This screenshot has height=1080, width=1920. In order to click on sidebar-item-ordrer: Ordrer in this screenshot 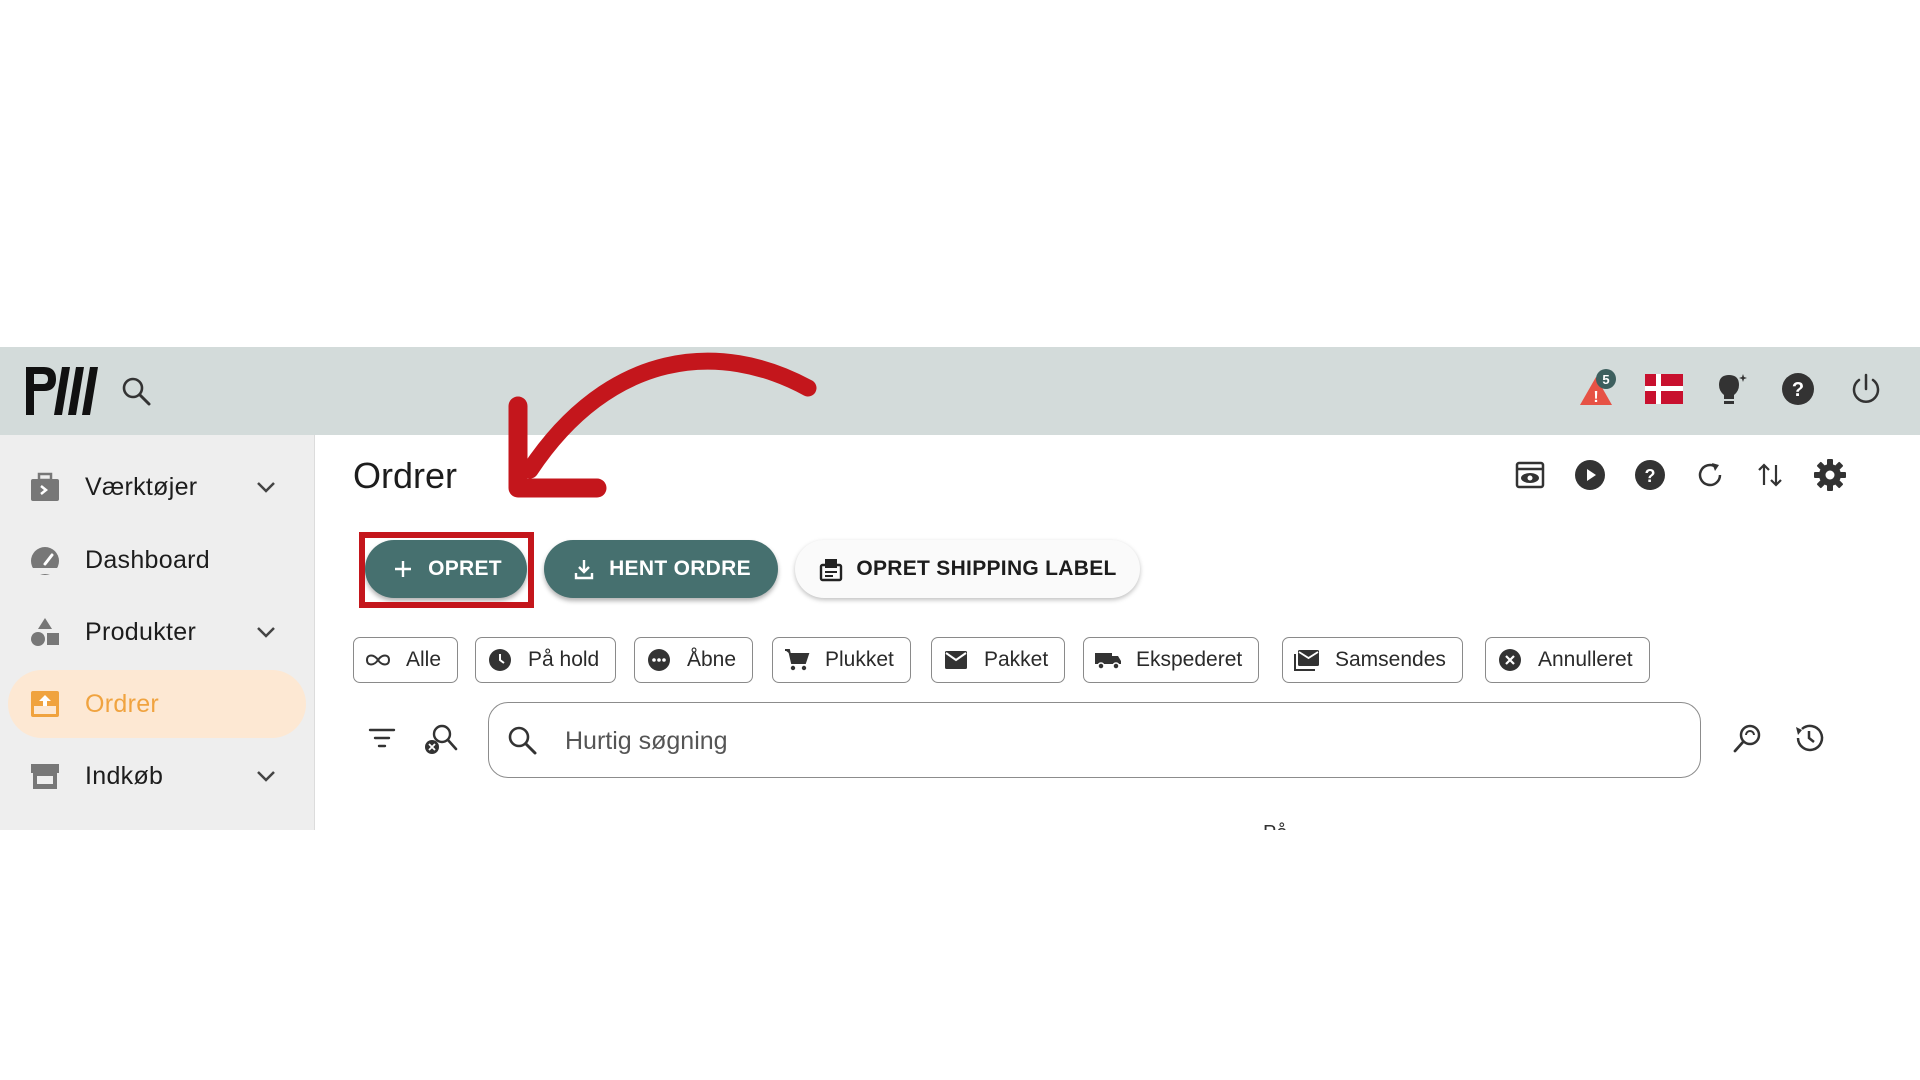, I will do `click(157, 704)`.